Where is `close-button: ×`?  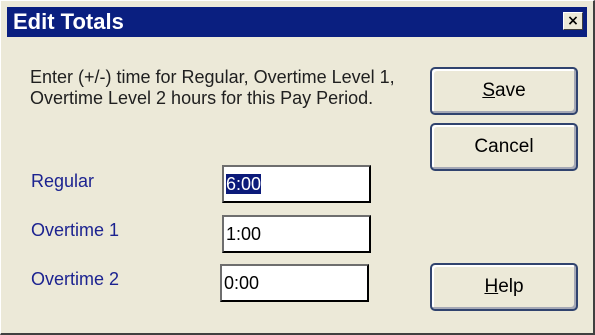
close-button: × is located at coordinates (573, 21).